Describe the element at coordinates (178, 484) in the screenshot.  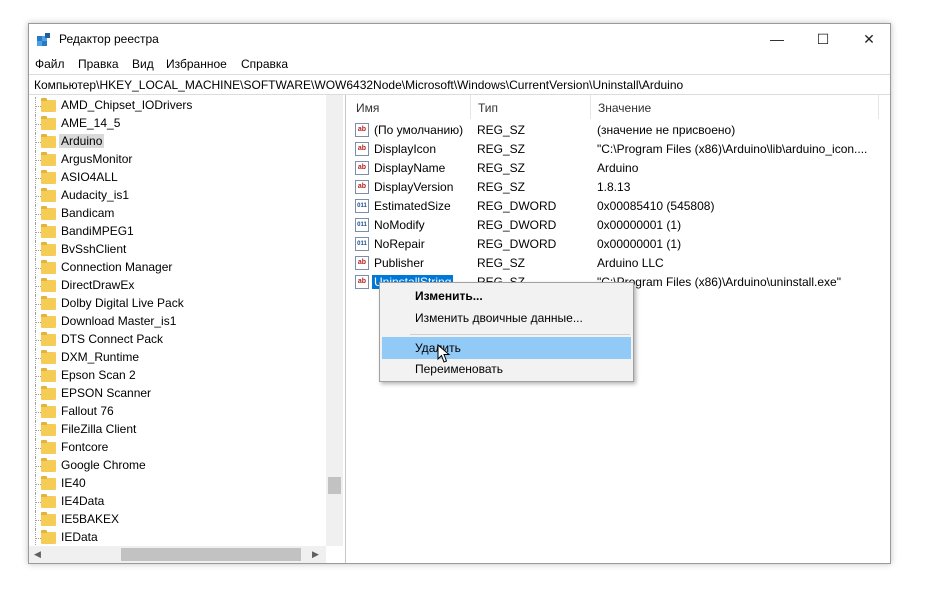
I see `tree-item: IE40` at that location.